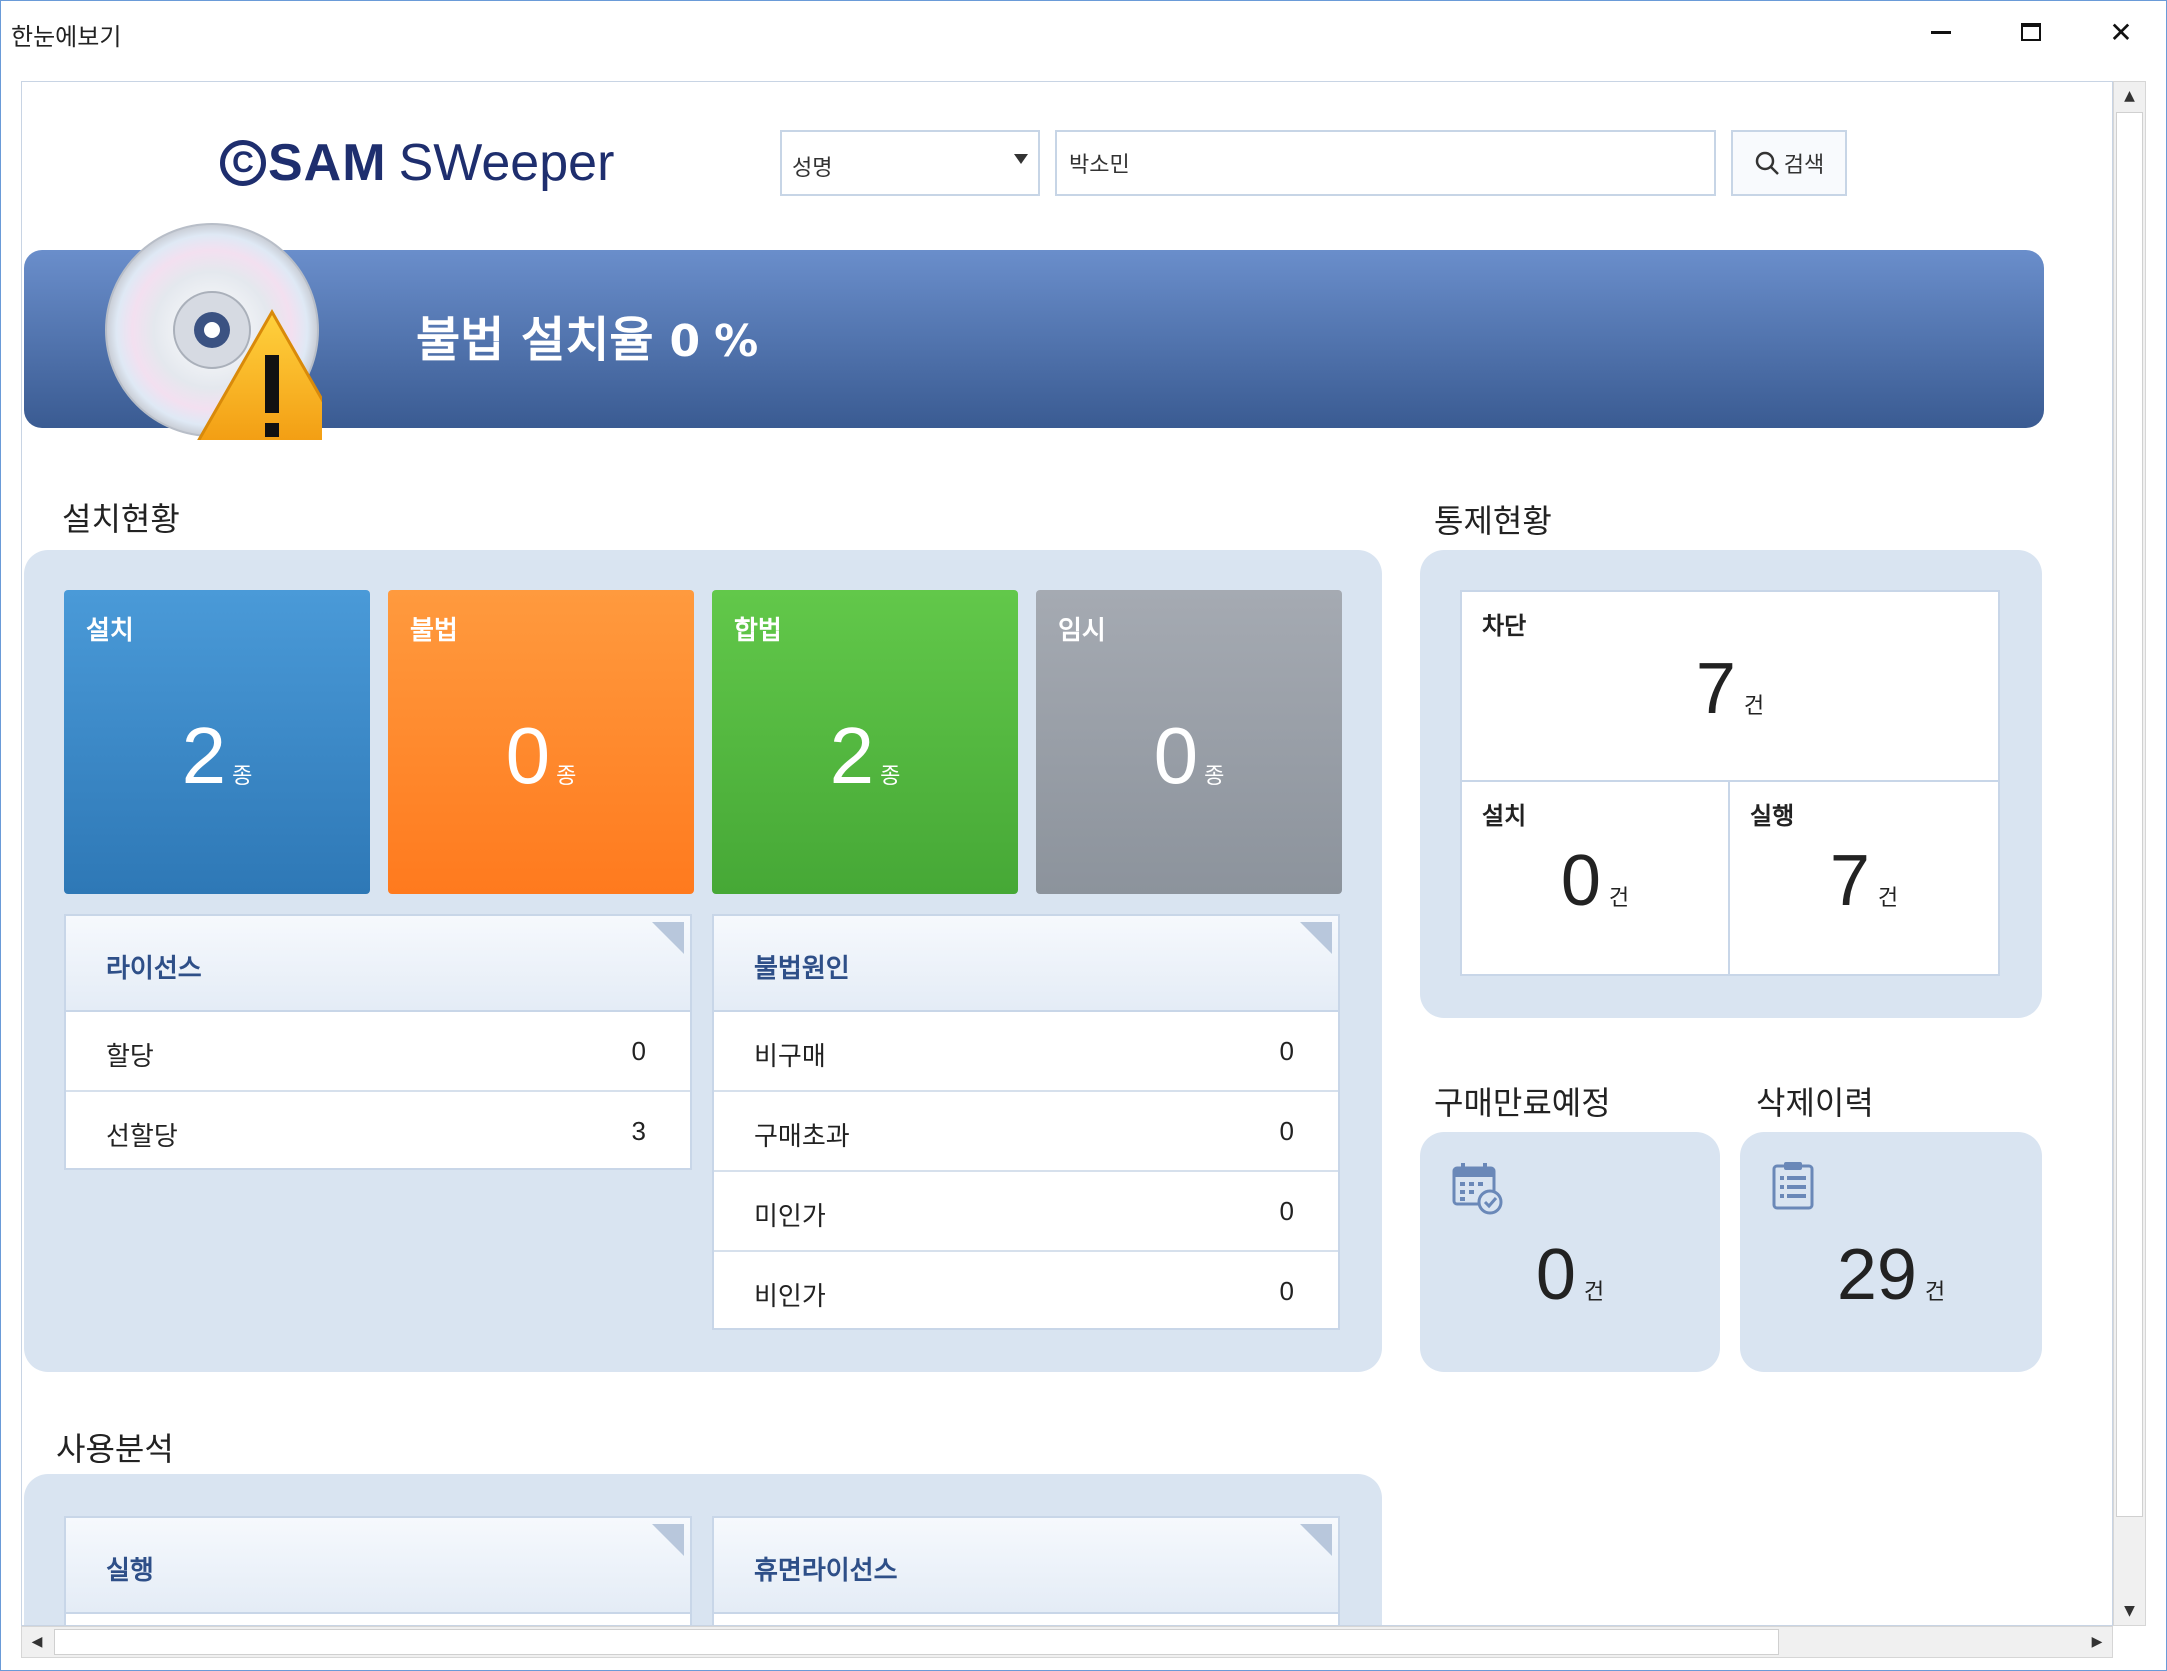 This screenshot has height=1671, width=2167. I want to click on illegal-tile: 불법 0종, so click(541, 742).